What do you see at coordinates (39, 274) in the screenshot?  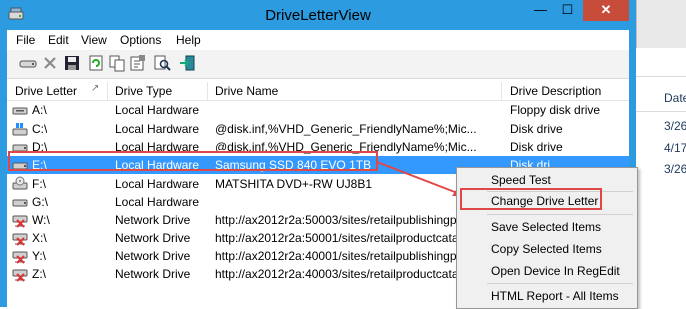 I see `cell-drive-letter: Z:\` at bounding box center [39, 274].